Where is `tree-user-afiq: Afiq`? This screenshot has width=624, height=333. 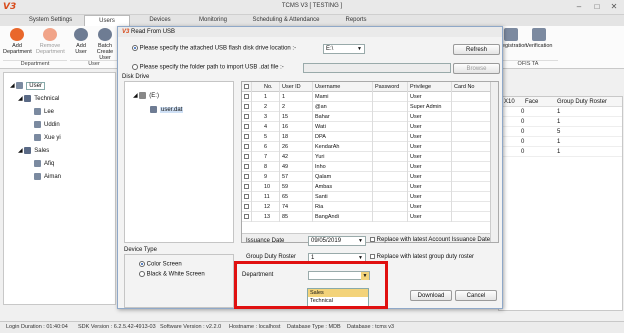 tree-user-afiq: Afiq is located at coordinates (59, 164).